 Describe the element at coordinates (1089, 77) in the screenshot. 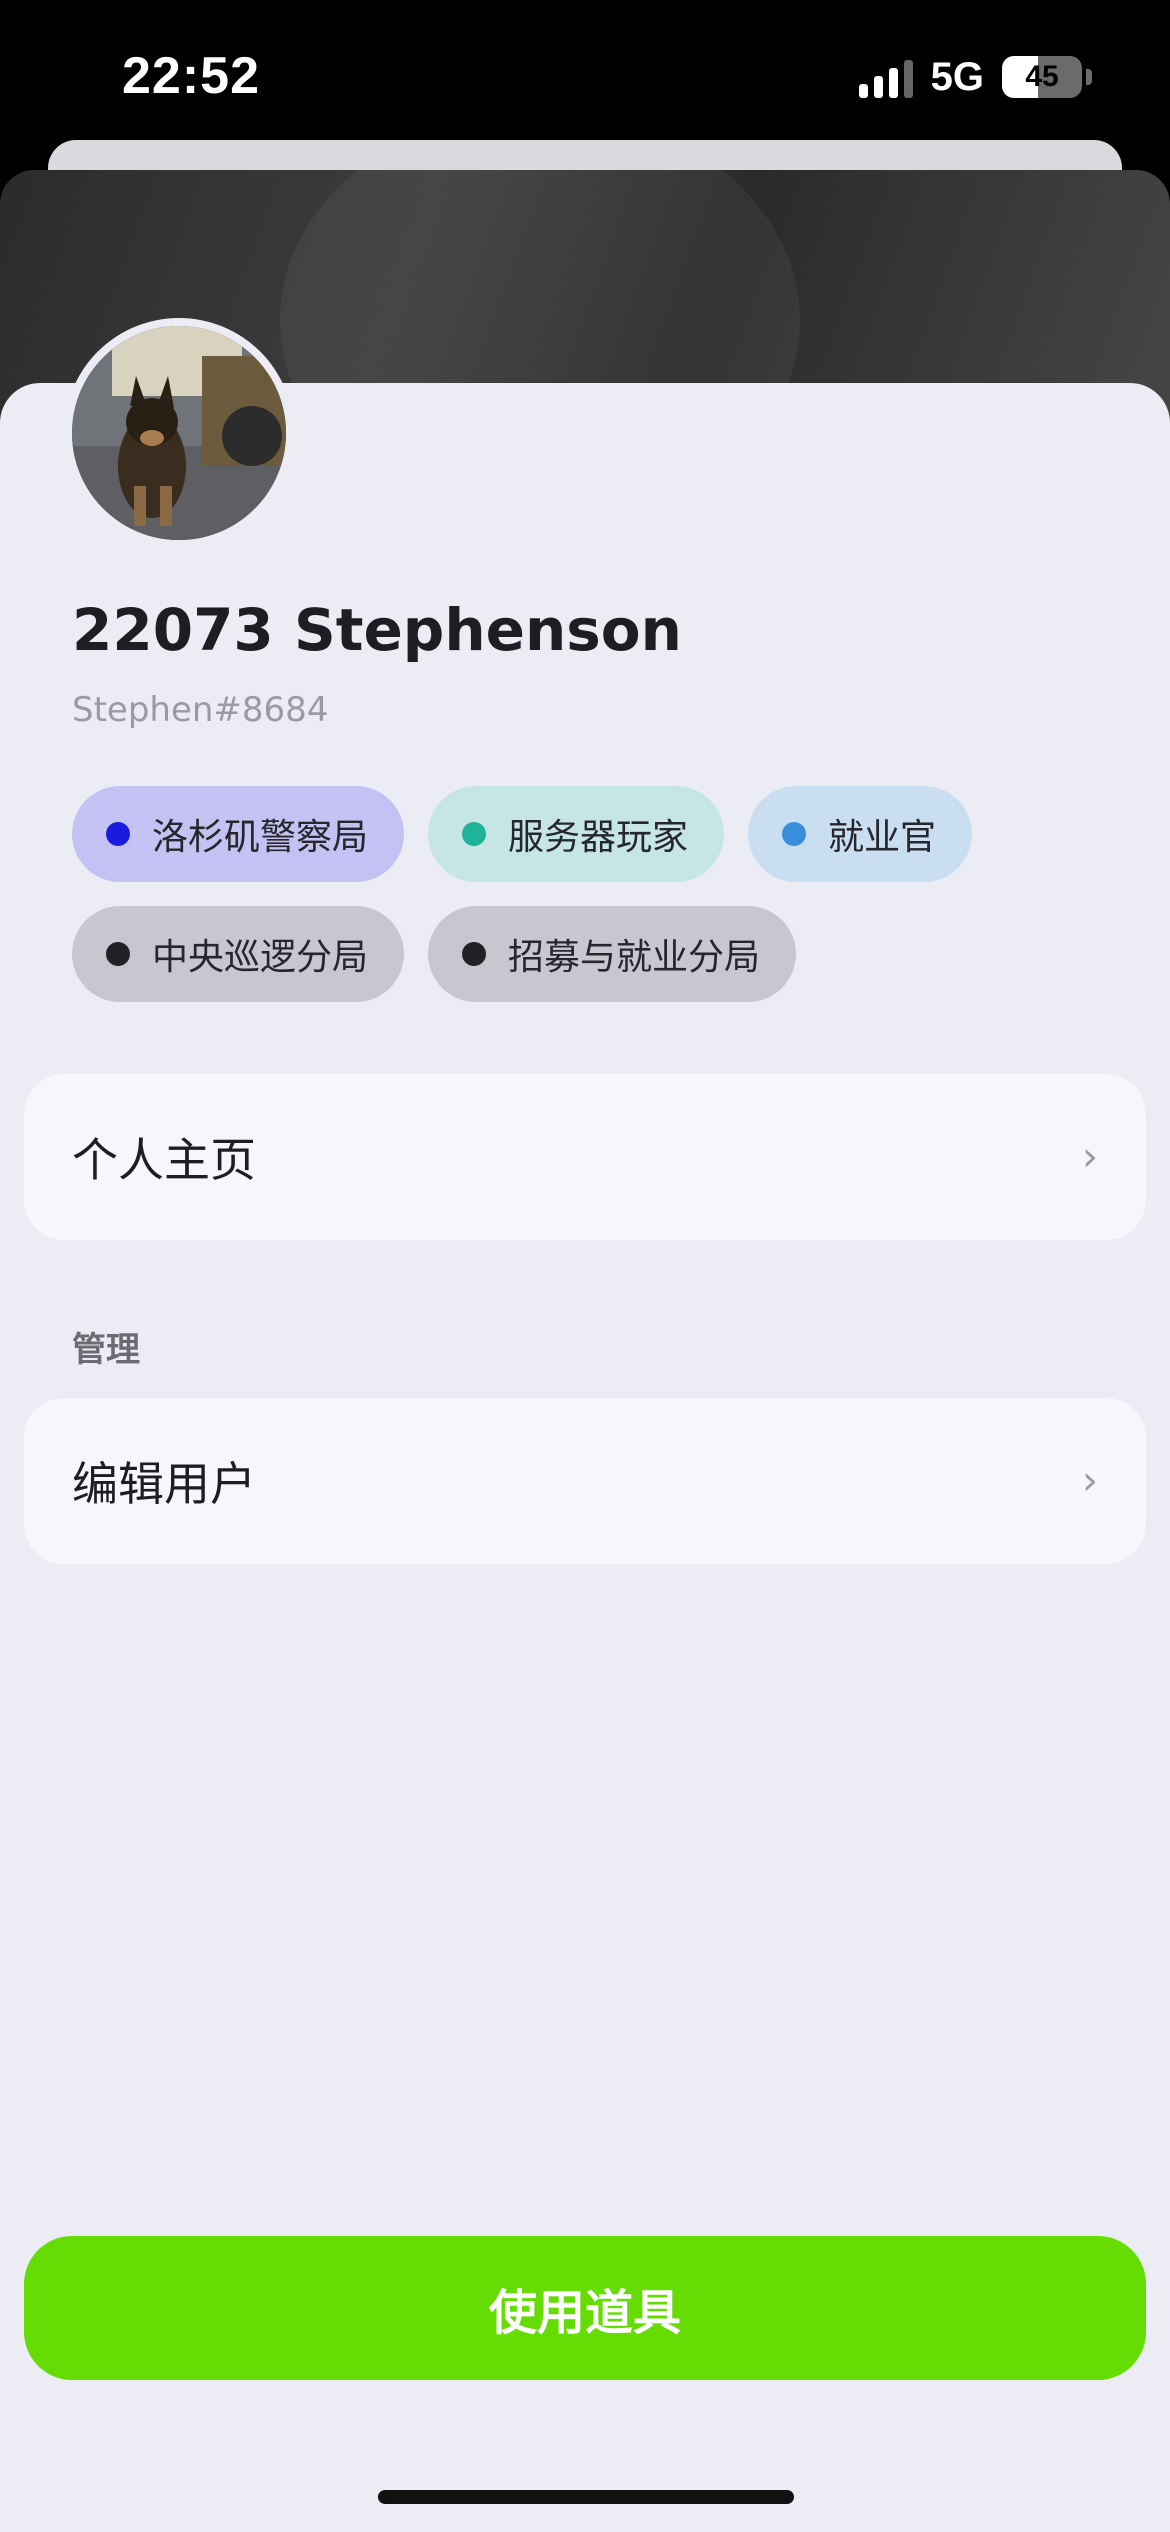

I see `battery-cap` at that location.